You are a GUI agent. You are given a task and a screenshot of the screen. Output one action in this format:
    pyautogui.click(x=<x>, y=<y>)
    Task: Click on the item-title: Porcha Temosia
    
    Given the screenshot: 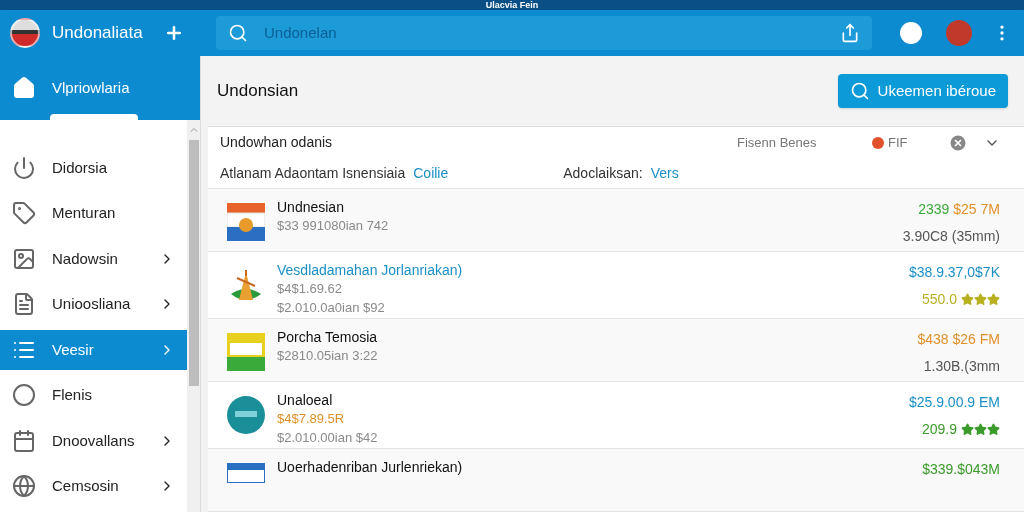 What is the action you would take?
    pyautogui.click(x=328, y=337)
    